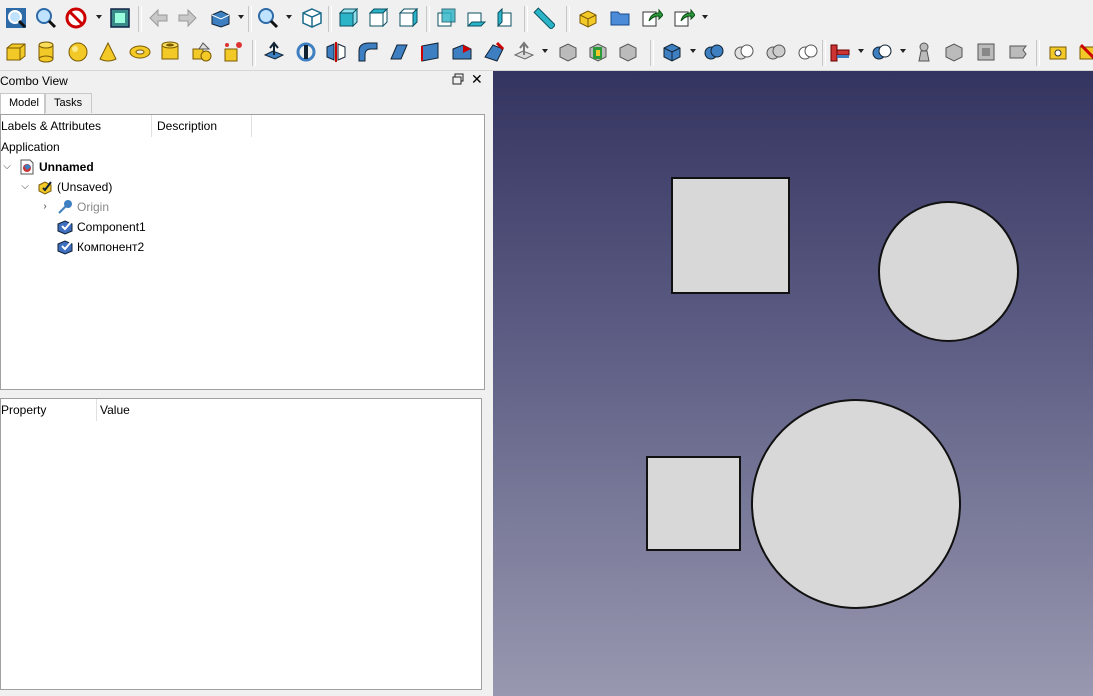 This screenshot has height=696, width=1093. I want to click on group-folder-icon, so click(620, 18).